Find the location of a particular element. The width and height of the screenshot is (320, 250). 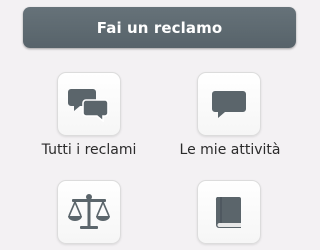

speech-bubble-icon is located at coordinates (229, 104).